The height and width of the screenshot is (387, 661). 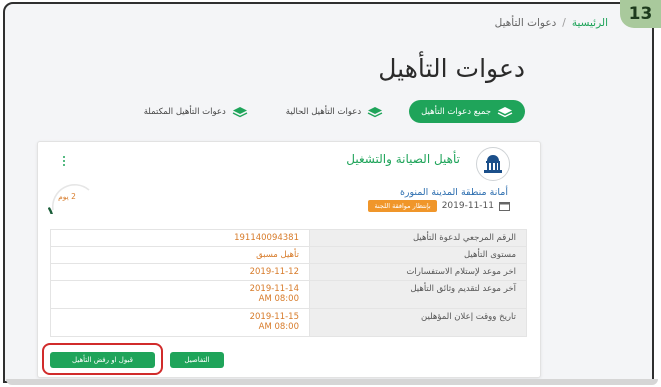 What do you see at coordinates (418, 238) in the screenshot?
I see `row-label: الرقم المرجعي لدعوة التأهيل` at bounding box center [418, 238].